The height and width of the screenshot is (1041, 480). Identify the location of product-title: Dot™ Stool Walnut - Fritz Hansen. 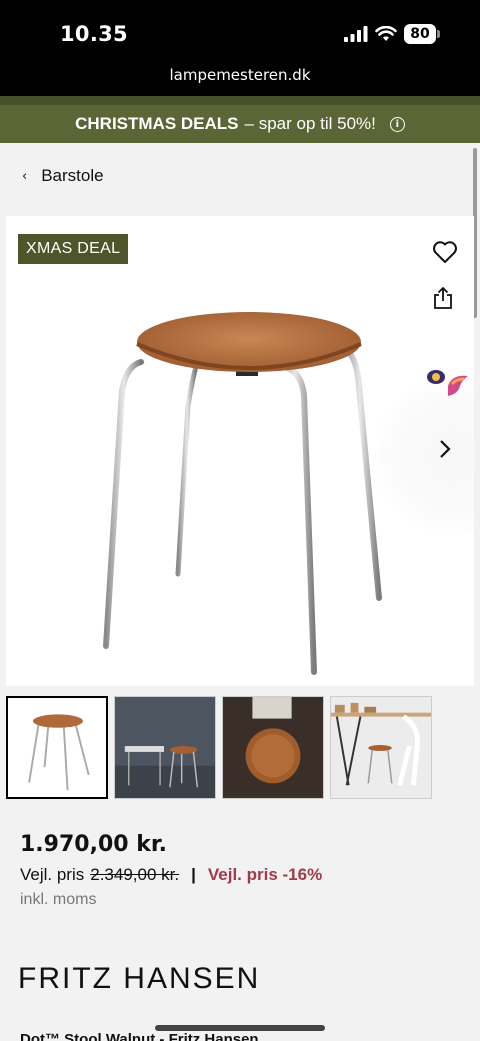
(139, 1036).